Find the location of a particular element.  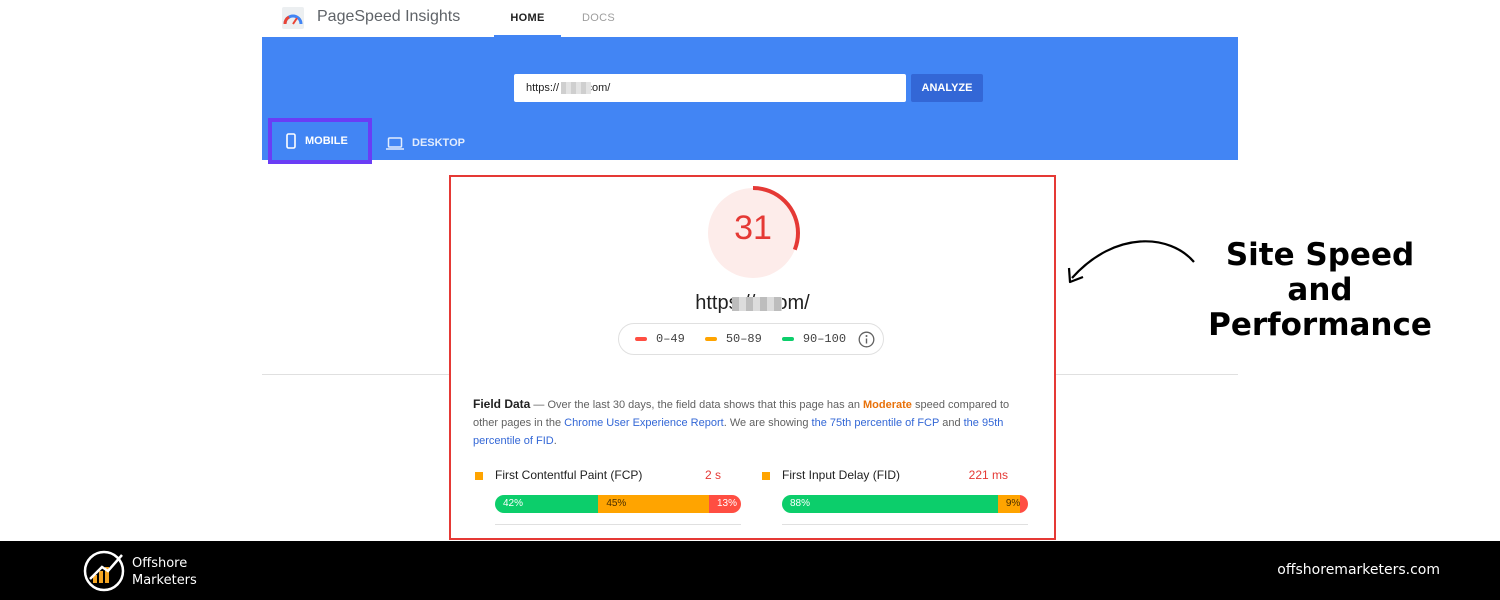

performance-score: 31 is located at coordinates (753, 228).